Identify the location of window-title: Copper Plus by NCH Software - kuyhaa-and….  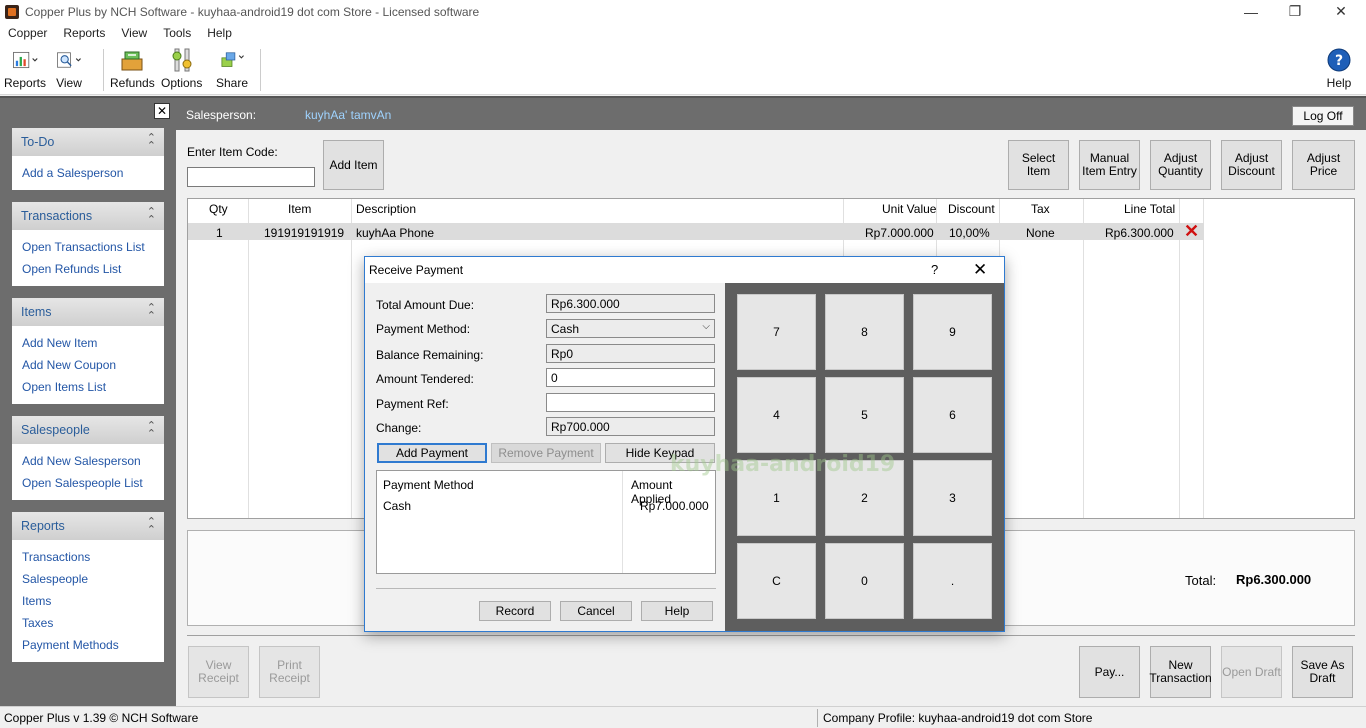
(252, 11).